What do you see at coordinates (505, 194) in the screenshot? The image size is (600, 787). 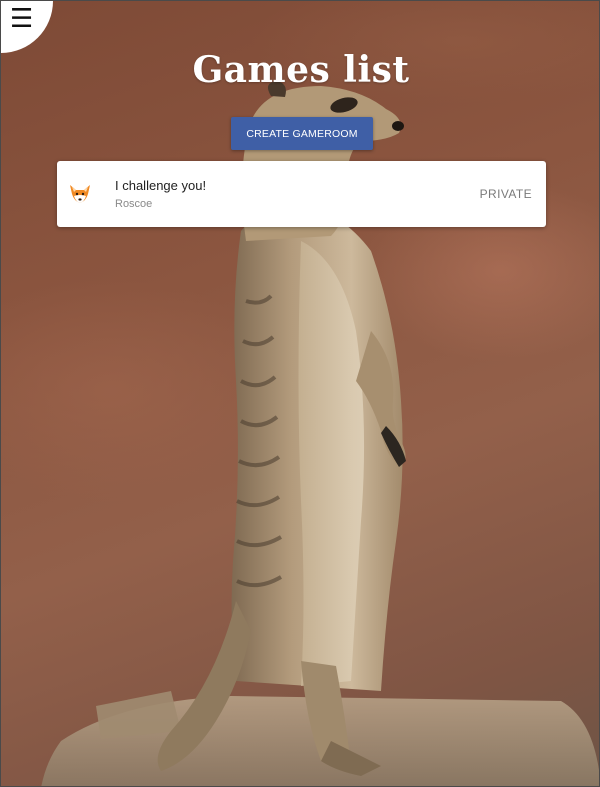 I see `game-privacy-label: PRIVATE` at bounding box center [505, 194].